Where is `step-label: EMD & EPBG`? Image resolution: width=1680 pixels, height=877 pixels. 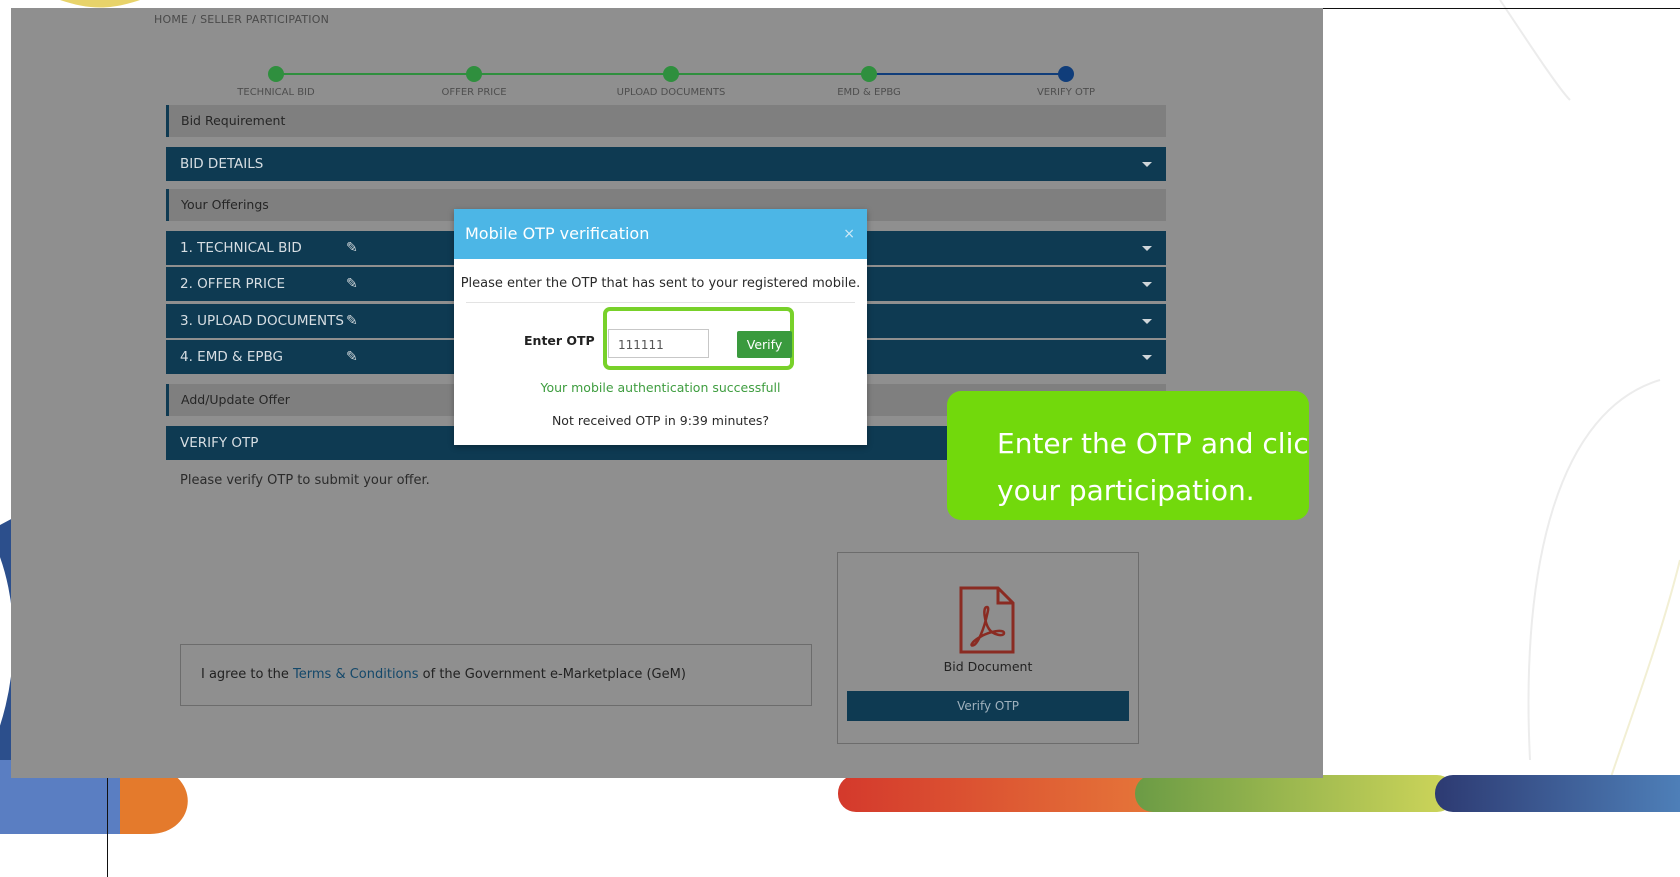
step-label: EMD & EPBG is located at coordinates (869, 92).